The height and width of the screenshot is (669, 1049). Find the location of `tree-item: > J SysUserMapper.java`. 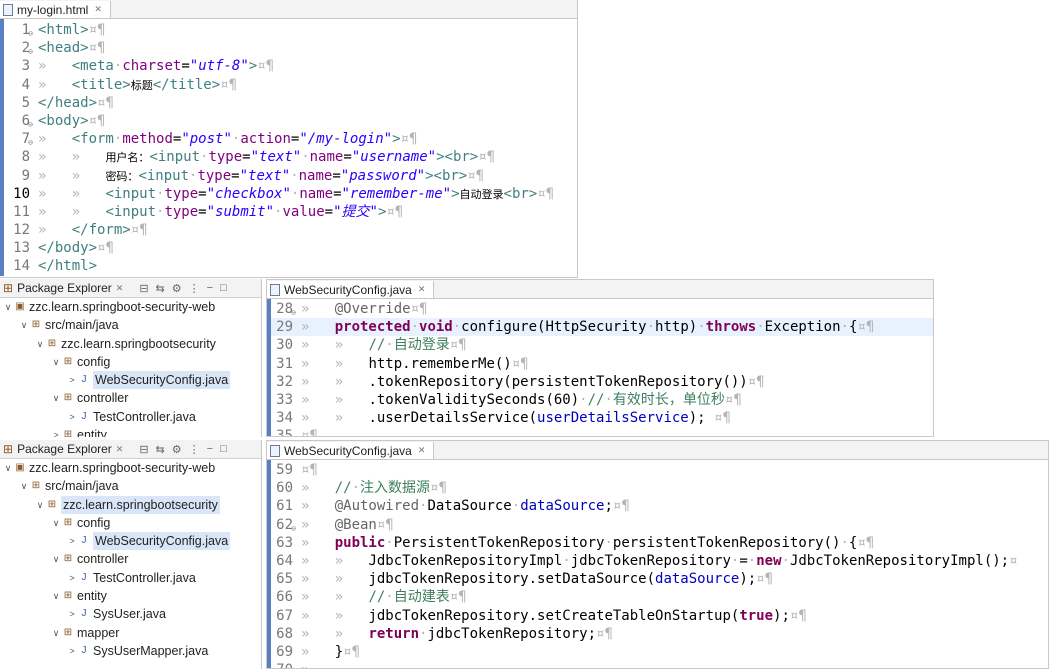

tree-item: > J SysUserMapper.java is located at coordinates (130, 651).